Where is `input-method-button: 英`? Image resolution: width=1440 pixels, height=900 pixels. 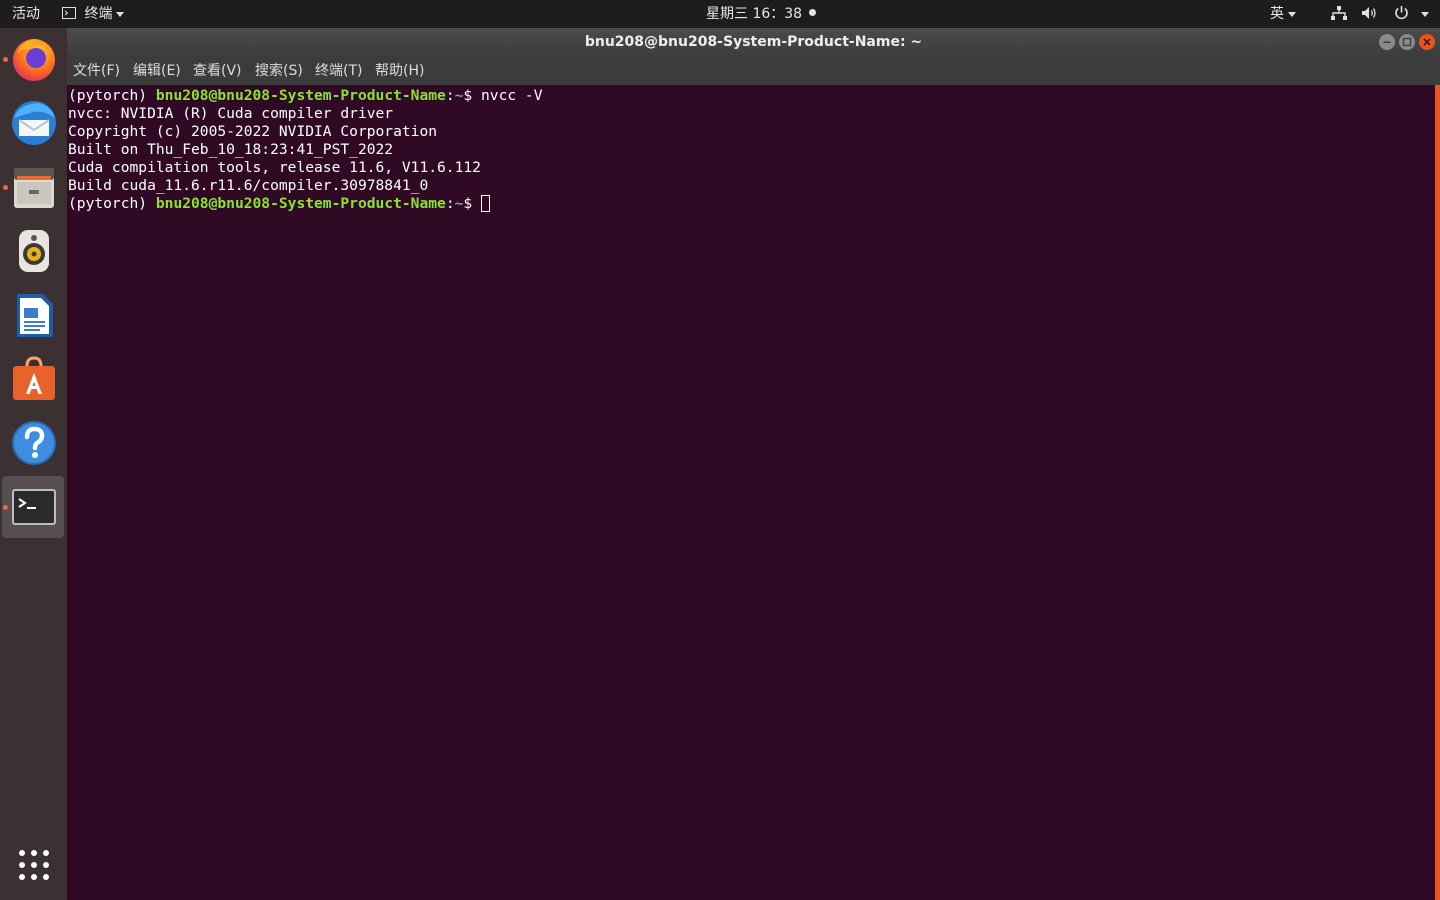 input-method-button: 英 is located at coordinates (1283, 14).